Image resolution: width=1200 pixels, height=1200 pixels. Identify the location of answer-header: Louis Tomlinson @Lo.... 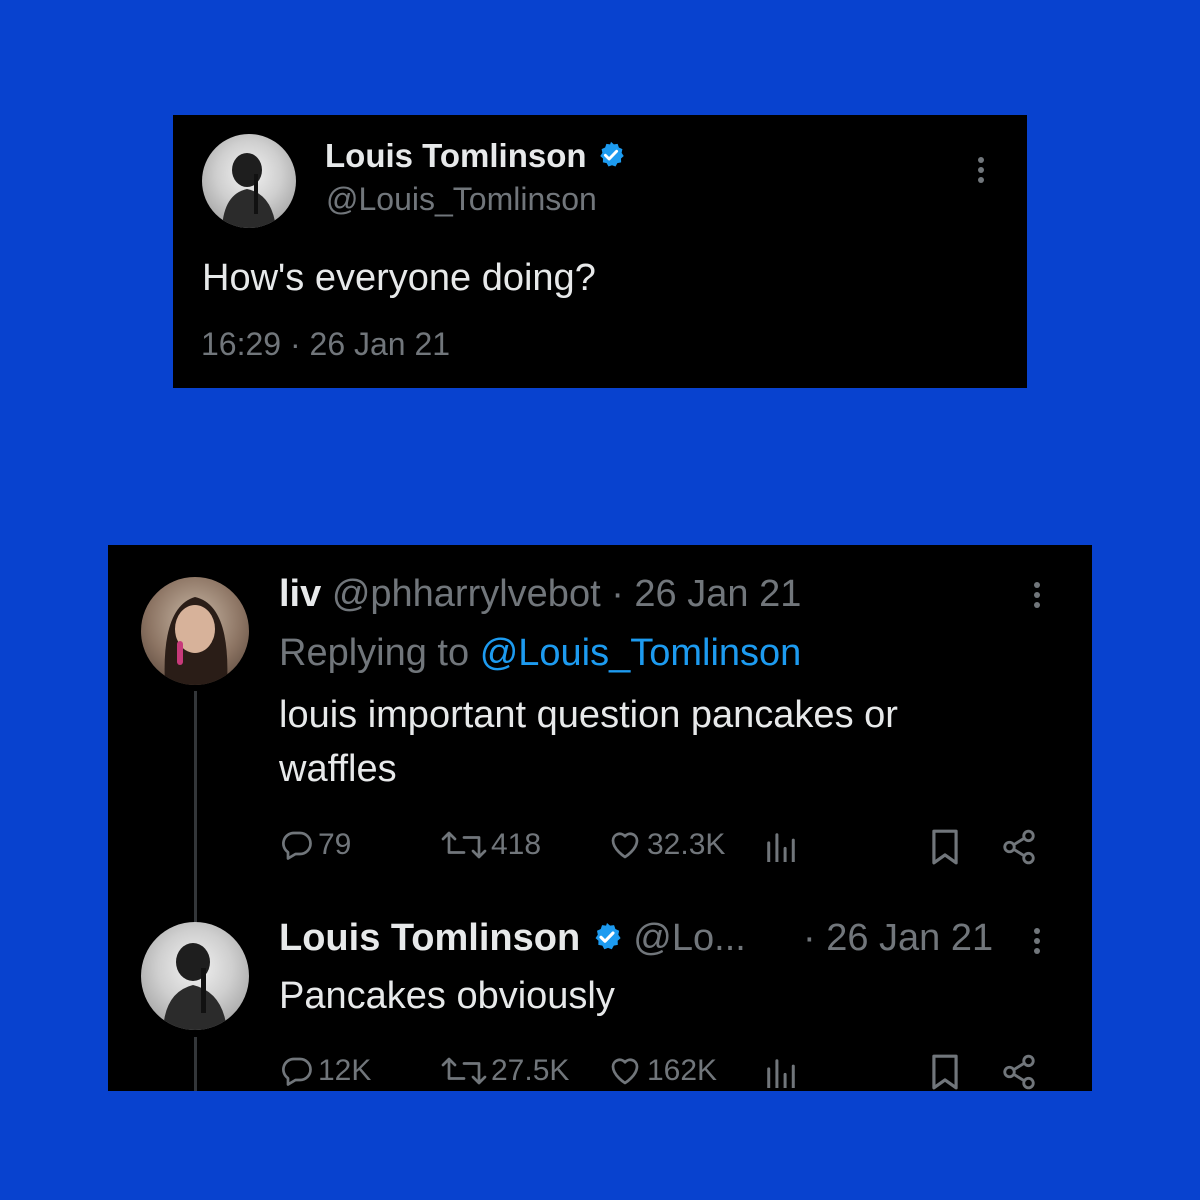
(512, 938).